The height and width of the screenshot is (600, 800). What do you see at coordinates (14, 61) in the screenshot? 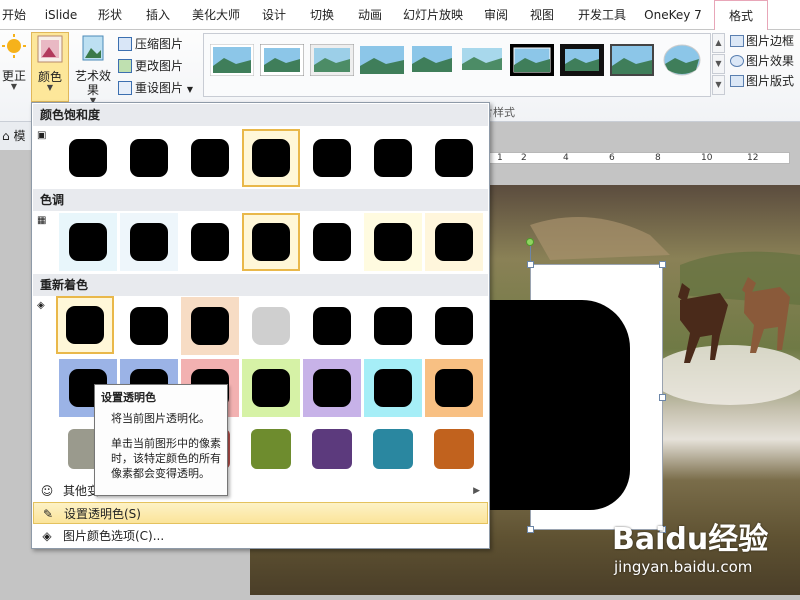
I see `correct-button: 更正 ▼` at bounding box center [14, 61].